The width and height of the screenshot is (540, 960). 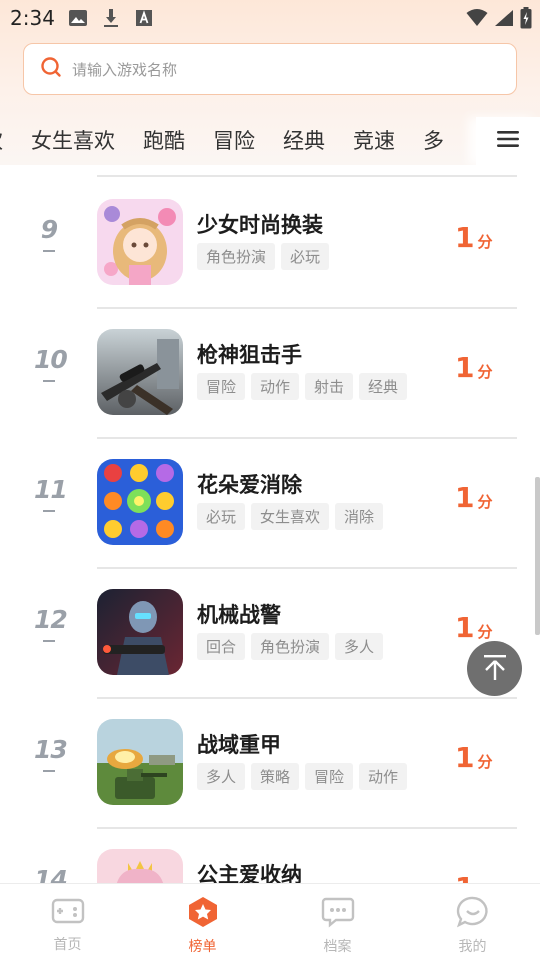 What do you see at coordinates (270, 762) in the screenshot?
I see `game-row: 13 战域重甲多人 策略 冒险 动作 1 分` at bounding box center [270, 762].